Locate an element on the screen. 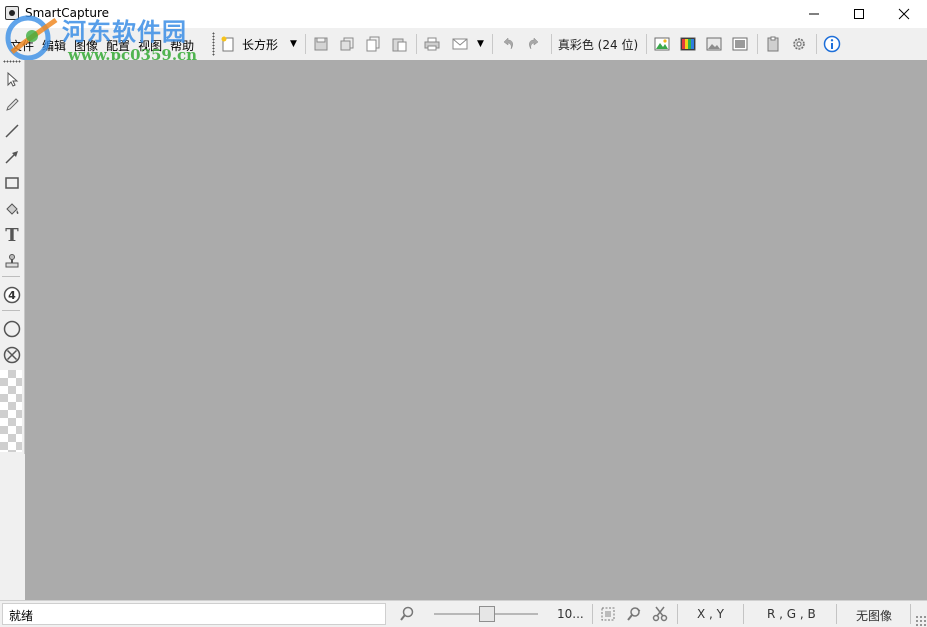 This screenshot has width=927, height=627. clipboard-icon is located at coordinates (773, 44).